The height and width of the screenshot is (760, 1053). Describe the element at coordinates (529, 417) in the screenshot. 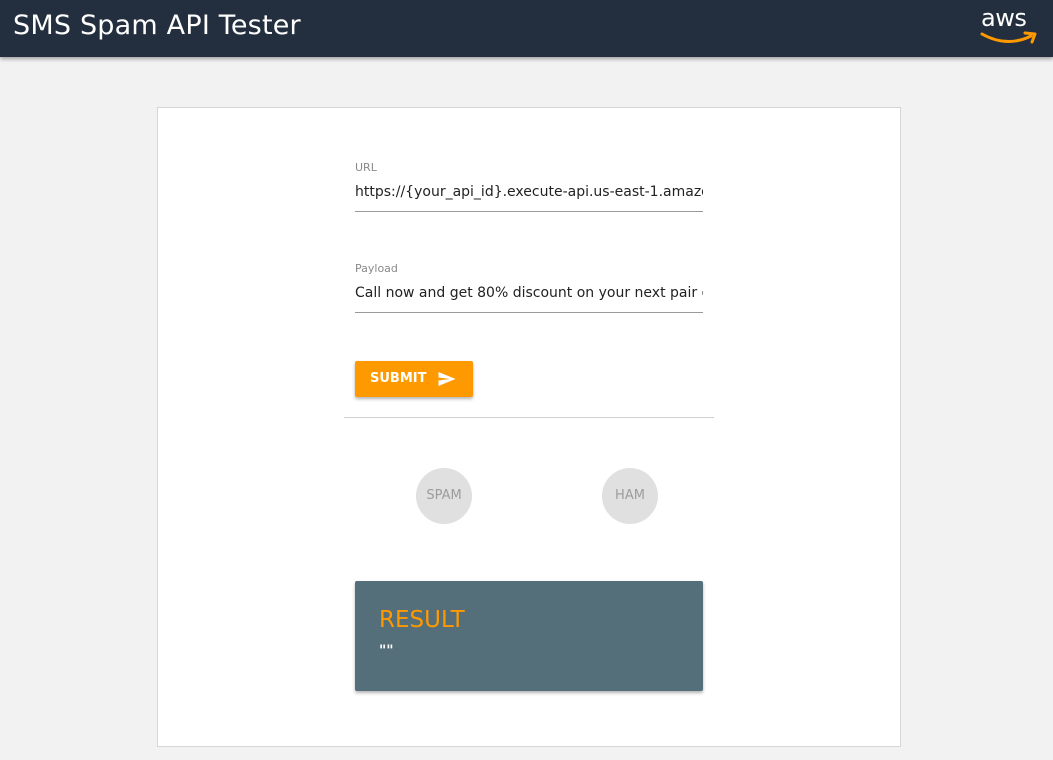

I see `section-divider` at that location.